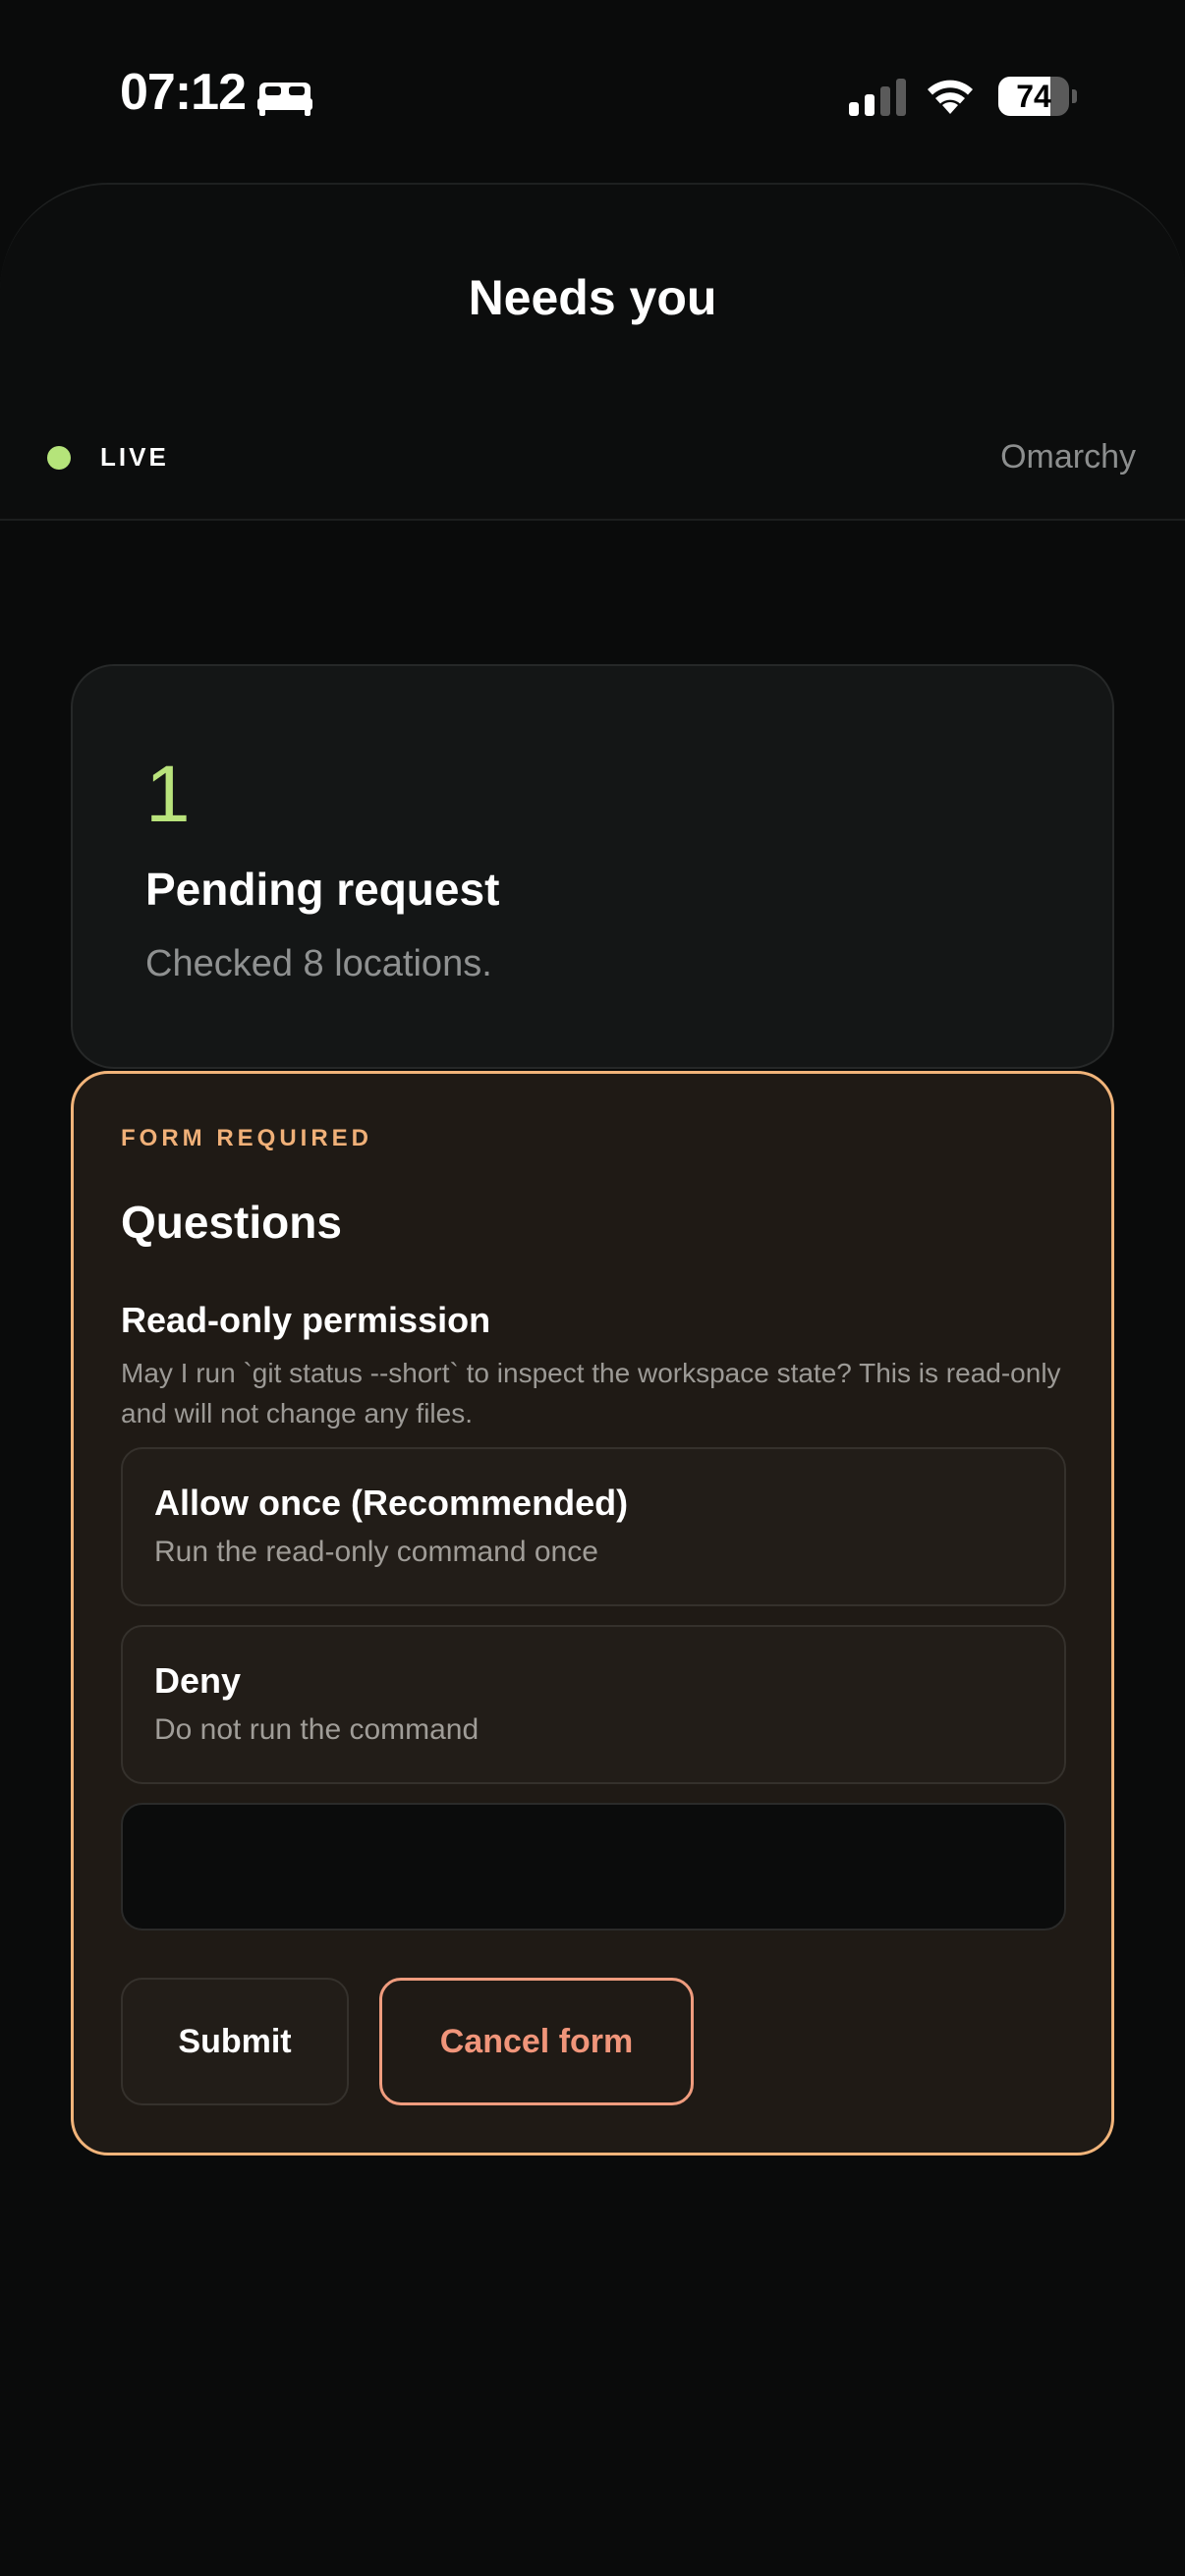 Image resolution: width=1185 pixels, height=2576 pixels. I want to click on battery-level: 74, so click(1034, 96).